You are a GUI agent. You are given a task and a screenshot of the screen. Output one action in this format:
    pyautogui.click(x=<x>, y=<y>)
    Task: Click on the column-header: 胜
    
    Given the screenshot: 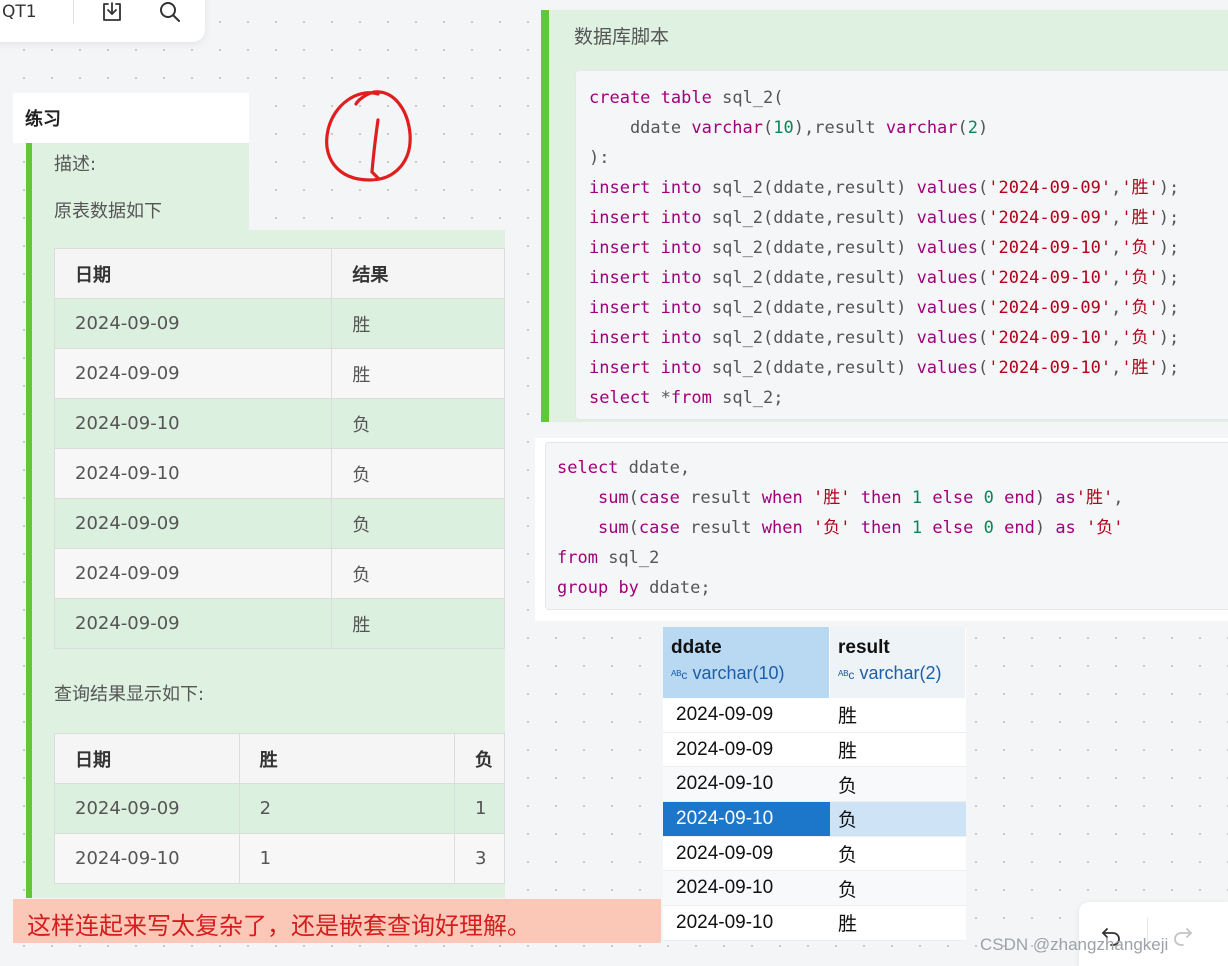 What is the action you would take?
    pyautogui.click(x=347, y=758)
    